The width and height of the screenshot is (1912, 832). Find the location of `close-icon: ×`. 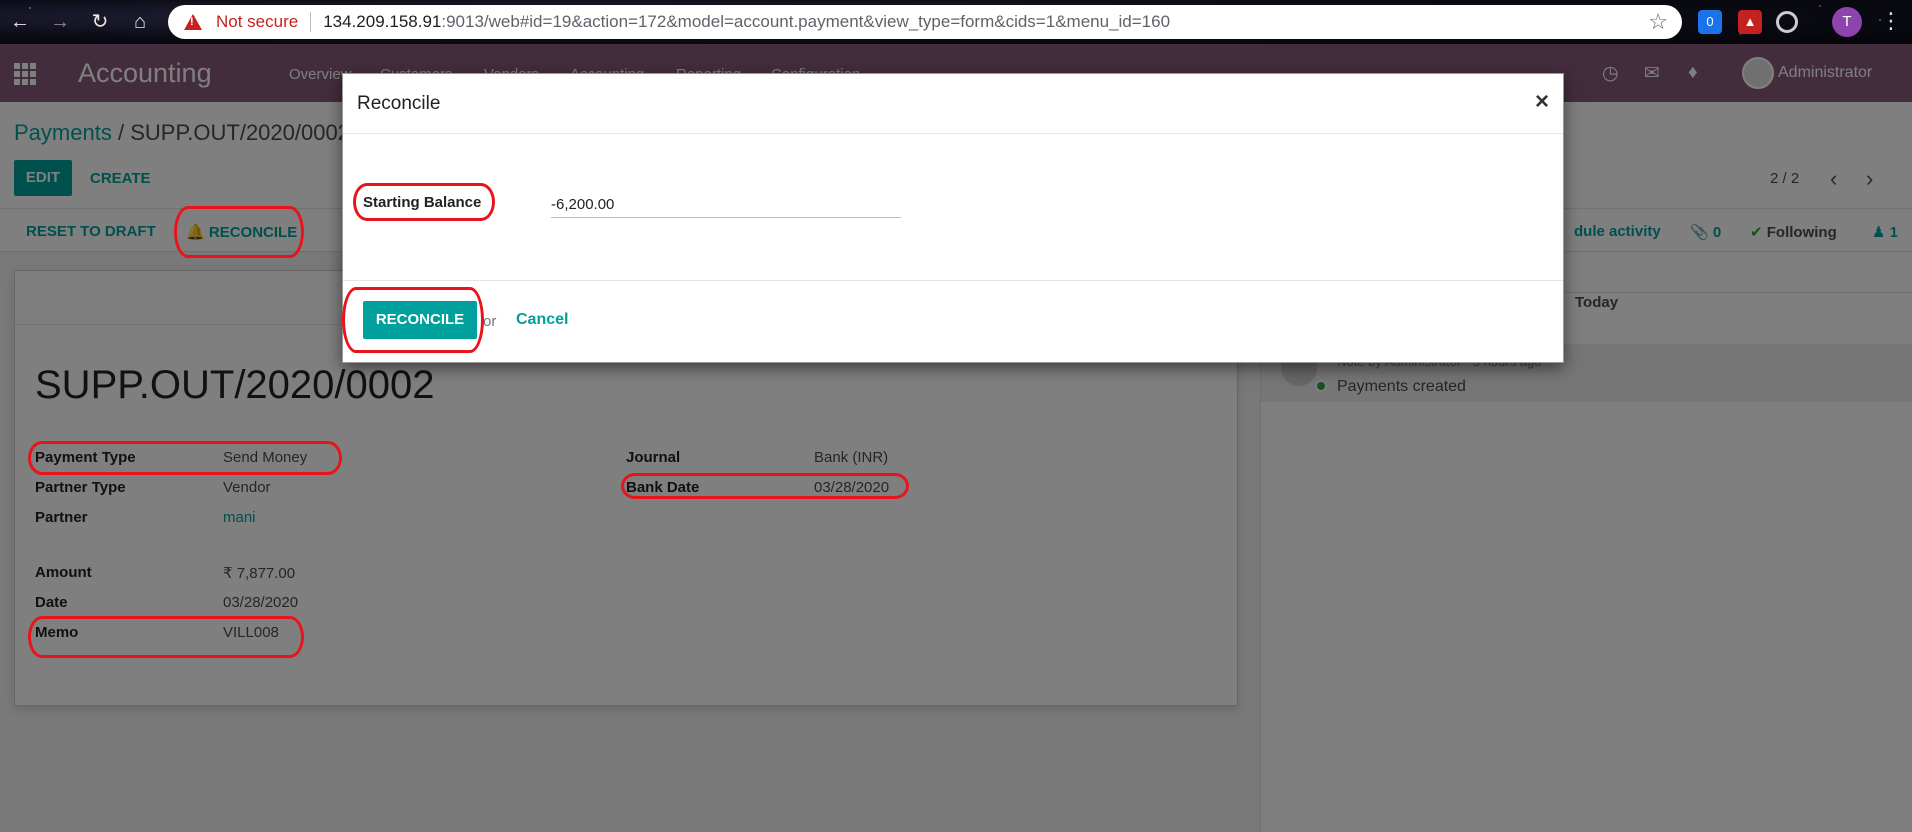

close-icon: × is located at coordinates (1542, 102).